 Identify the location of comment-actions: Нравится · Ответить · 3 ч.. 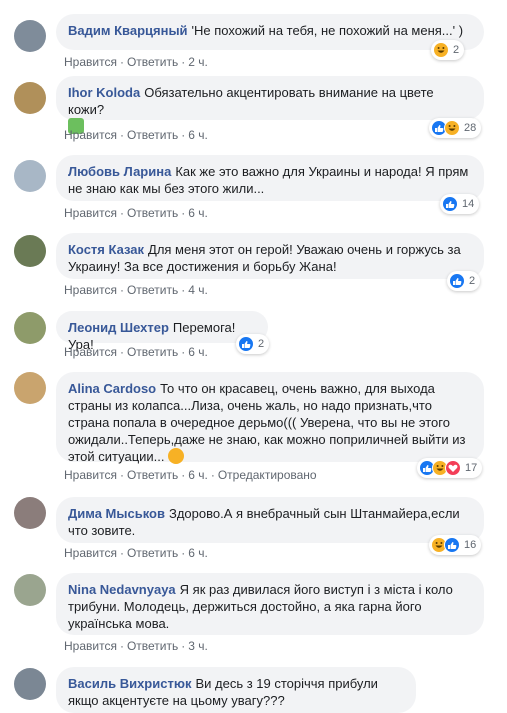
(136, 646).